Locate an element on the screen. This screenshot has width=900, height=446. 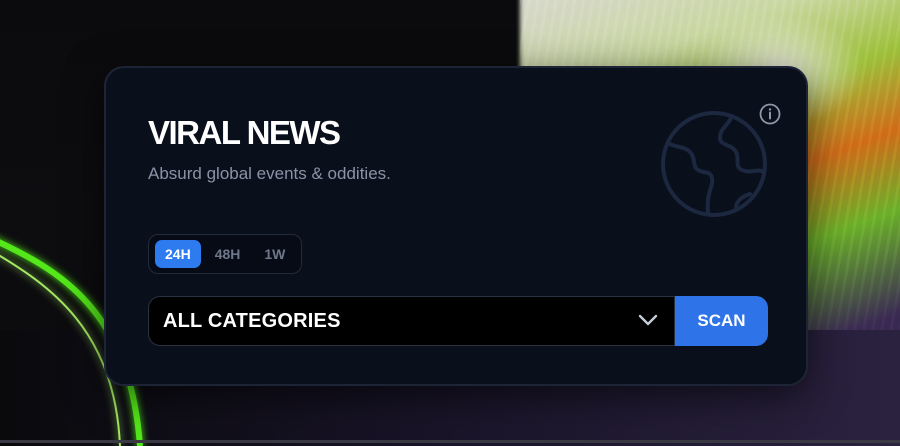
category-select: ALL CATEGORIES is located at coordinates (411, 321).